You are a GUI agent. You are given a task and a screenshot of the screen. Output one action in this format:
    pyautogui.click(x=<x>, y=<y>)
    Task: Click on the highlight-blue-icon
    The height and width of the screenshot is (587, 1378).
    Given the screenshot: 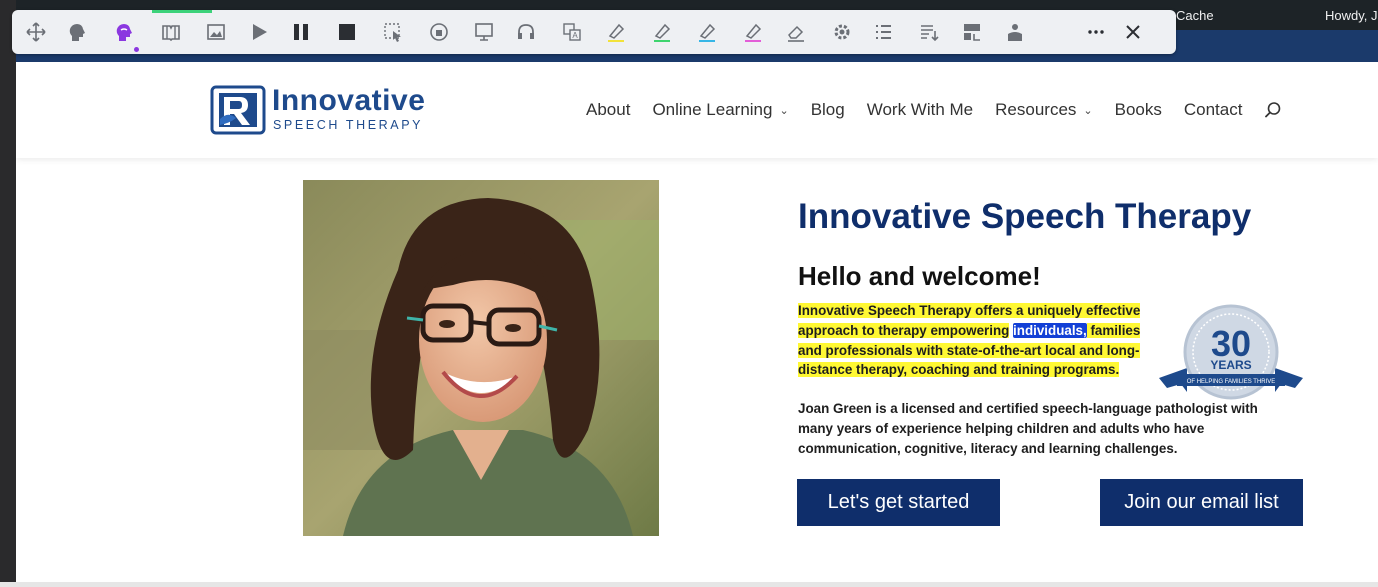 What is the action you would take?
    pyautogui.click(x=707, y=32)
    